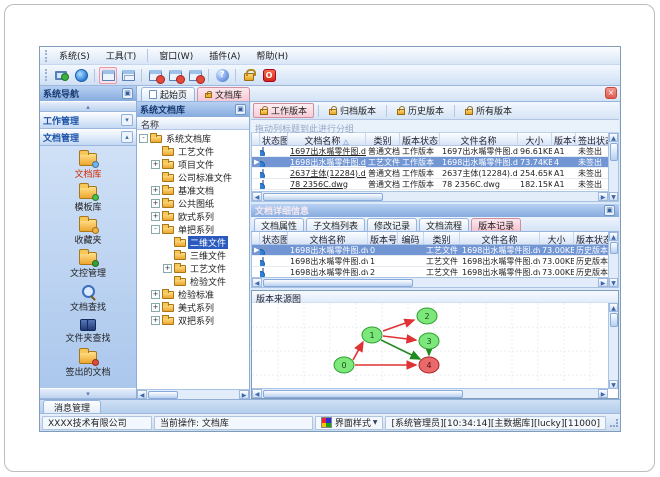  What do you see at coordinates (88, 331) in the screenshot?
I see `sidebar-item-folder-search: 文件夹查找` at bounding box center [88, 331].